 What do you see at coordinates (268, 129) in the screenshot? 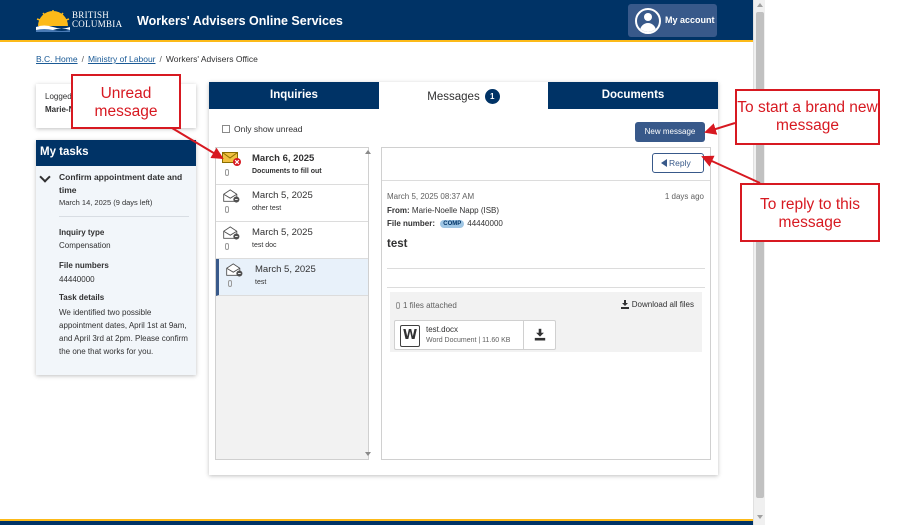
I see `unread-filter-label: Only show unread` at bounding box center [268, 129].